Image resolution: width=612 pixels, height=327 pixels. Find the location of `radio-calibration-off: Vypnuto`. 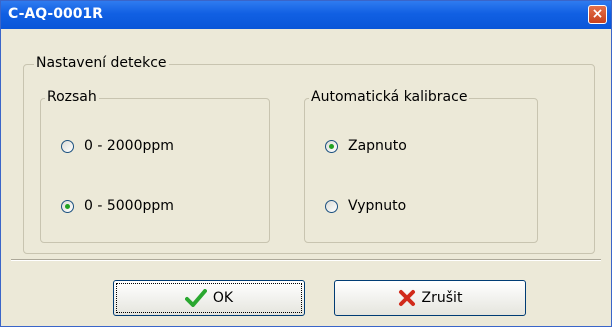

radio-calibration-off: Vypnuto is located at coordinates (365, 206).